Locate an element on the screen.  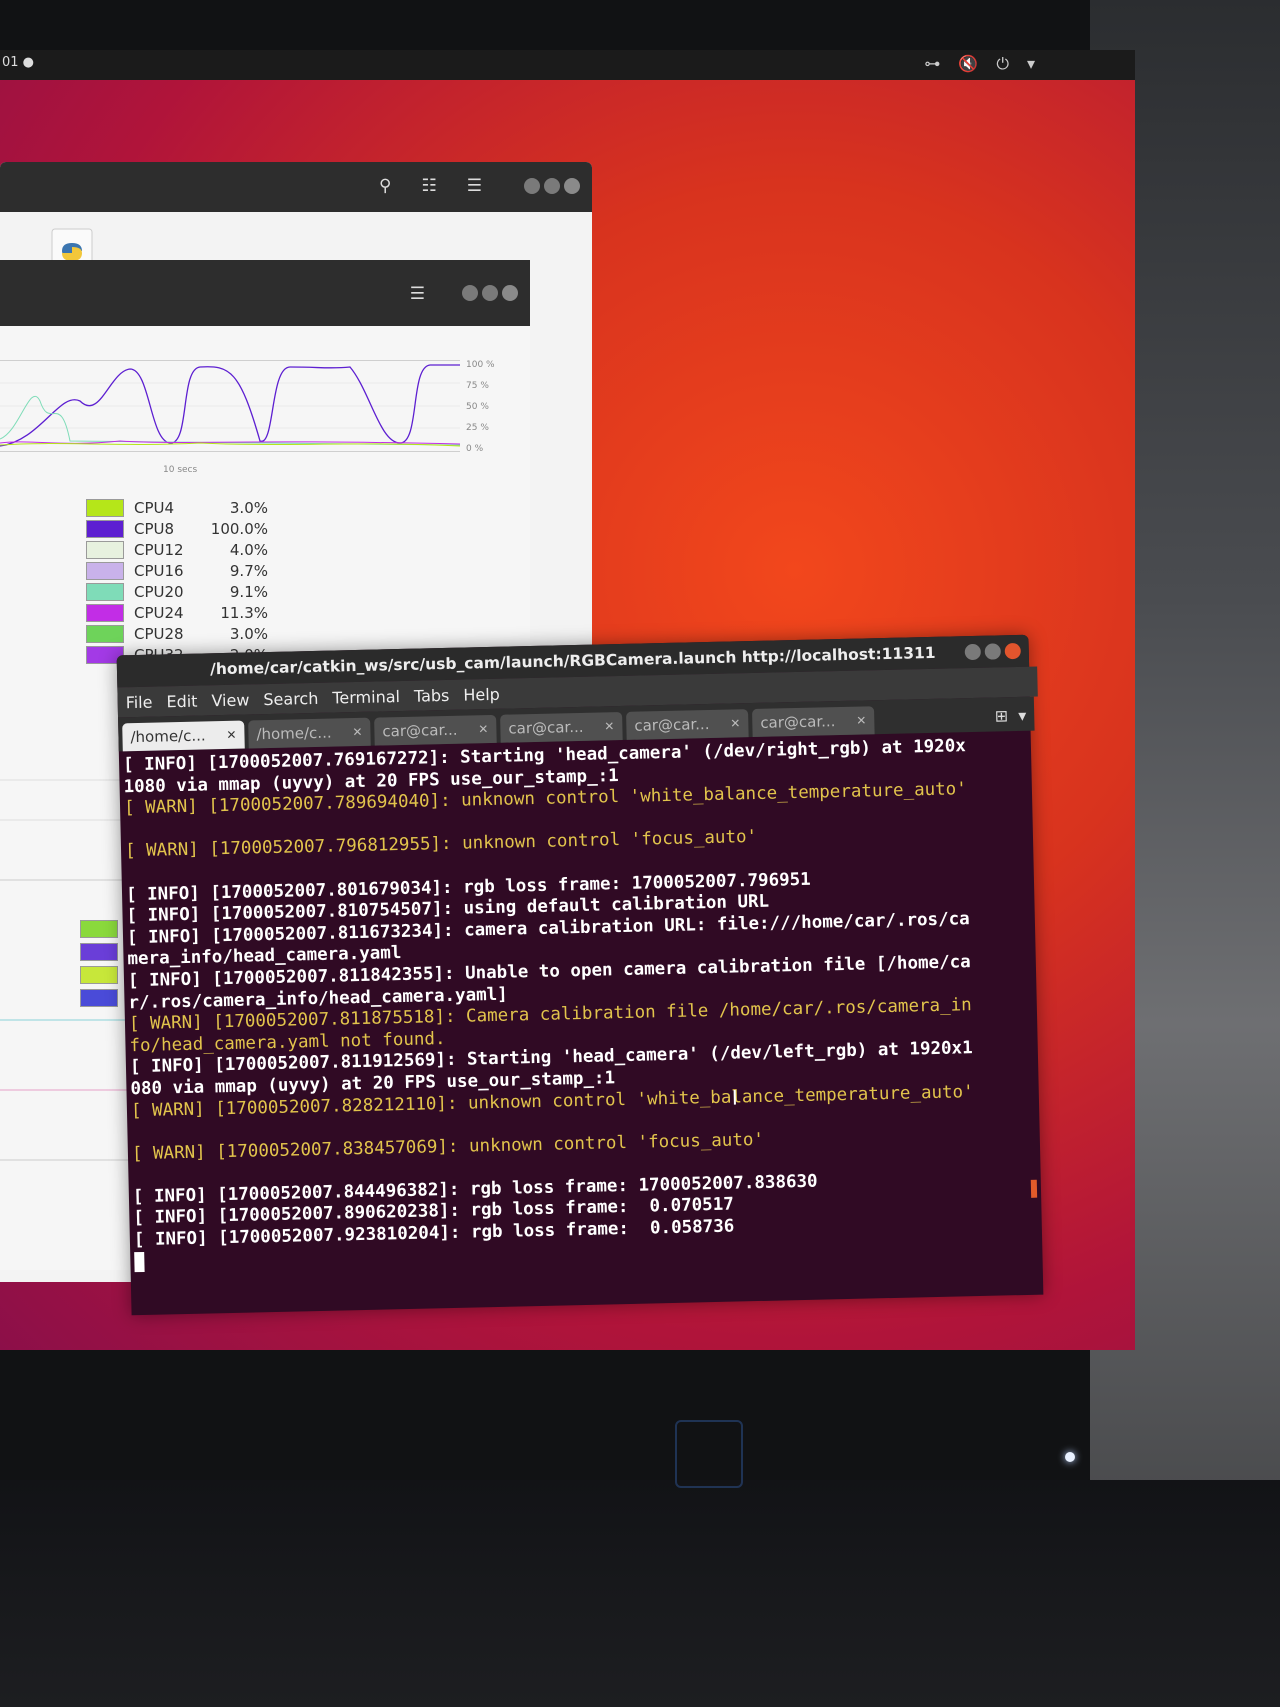
cpu-name: CPU16 is located at coordinates (159, 570).